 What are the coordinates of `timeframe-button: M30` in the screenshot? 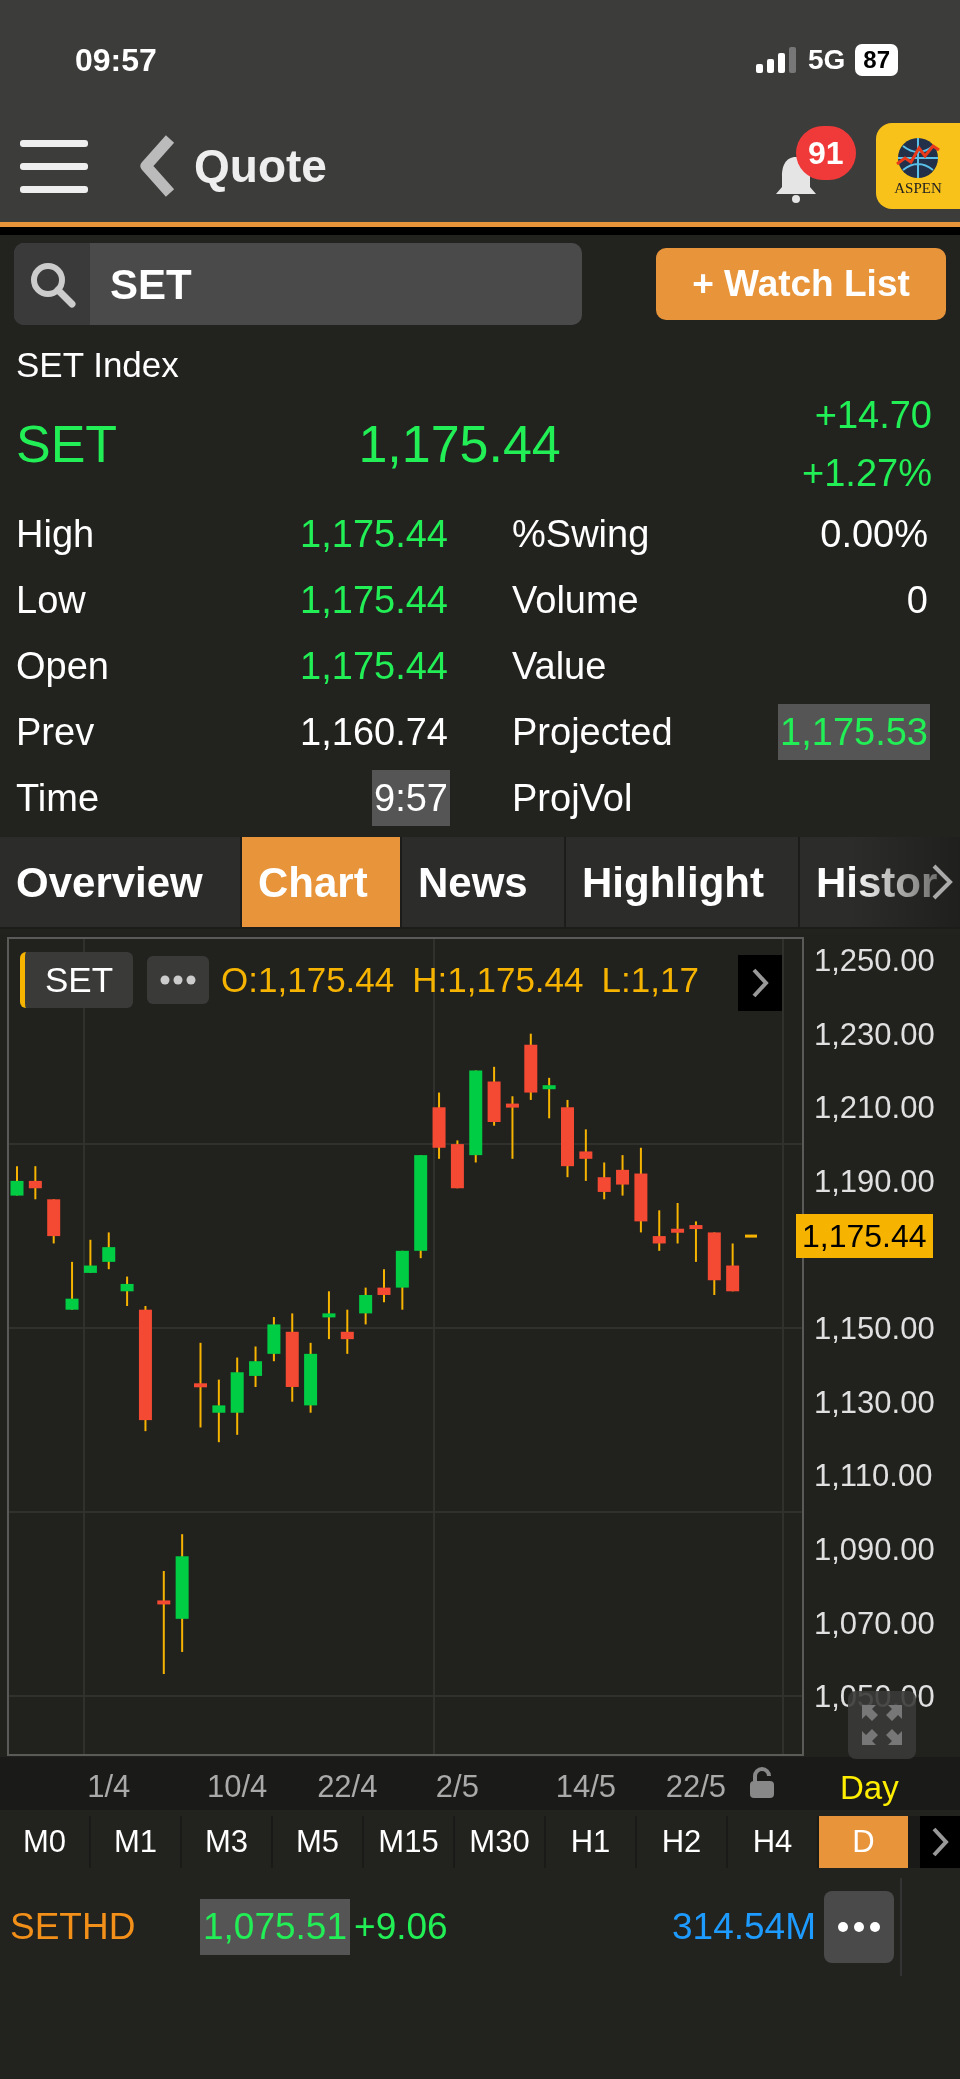 It's located at (499, 1842).